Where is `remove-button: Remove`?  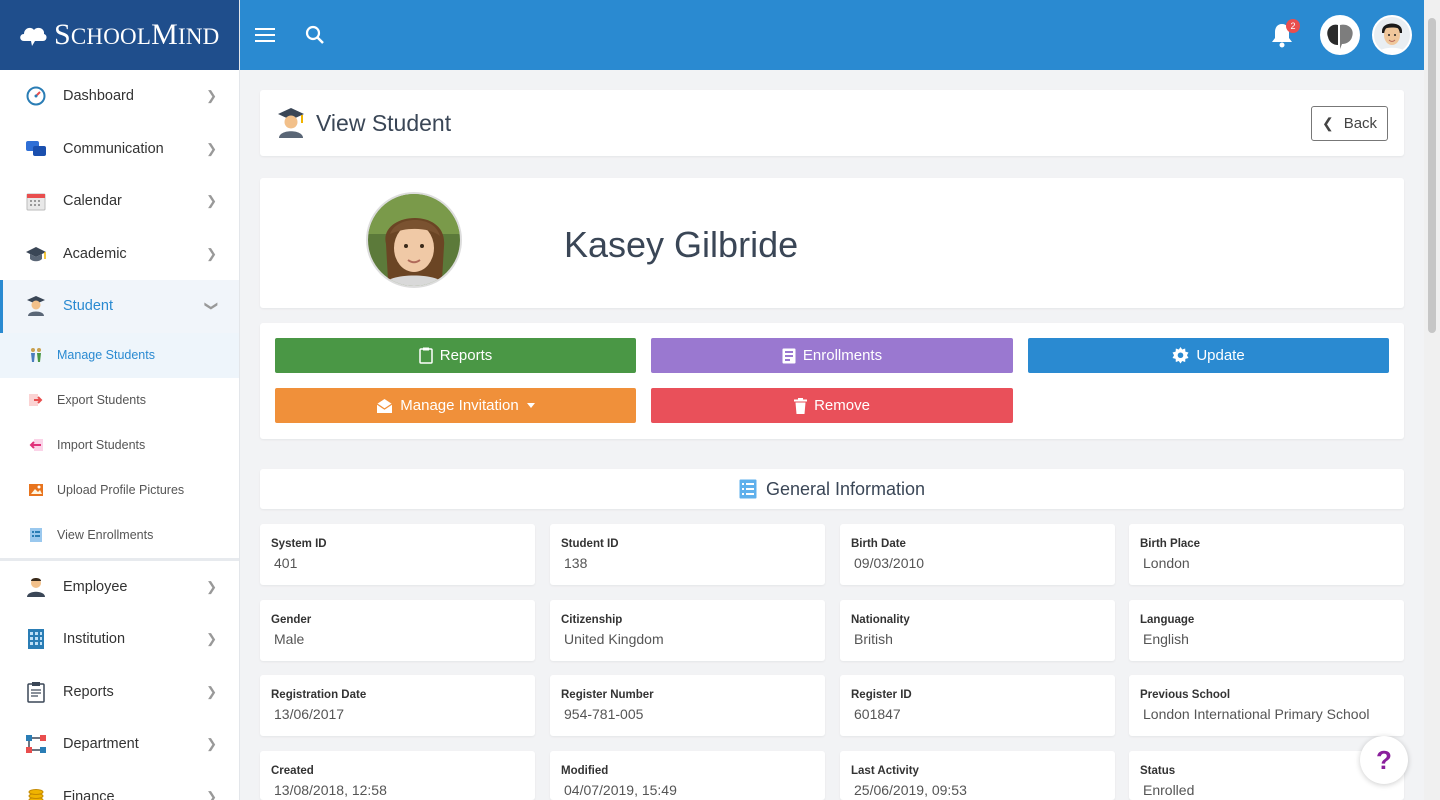 remove-button: Remove is located at coordinates (832, 405).